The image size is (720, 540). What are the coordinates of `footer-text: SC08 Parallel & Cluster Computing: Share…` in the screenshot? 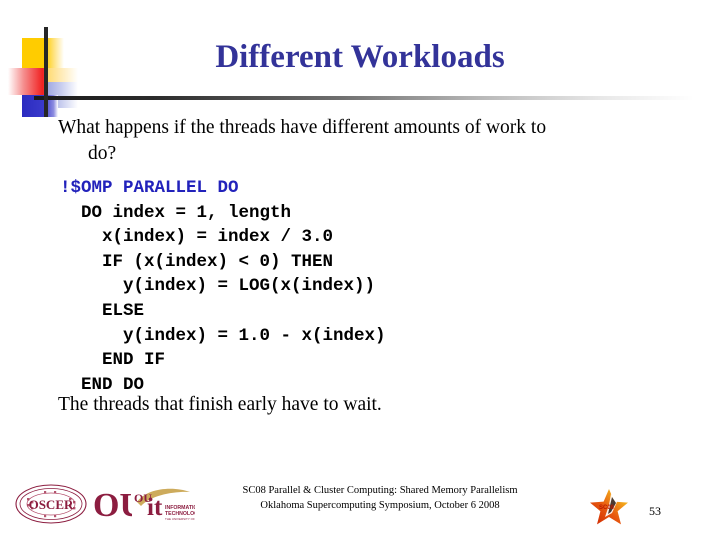 It's located at (380, 498).